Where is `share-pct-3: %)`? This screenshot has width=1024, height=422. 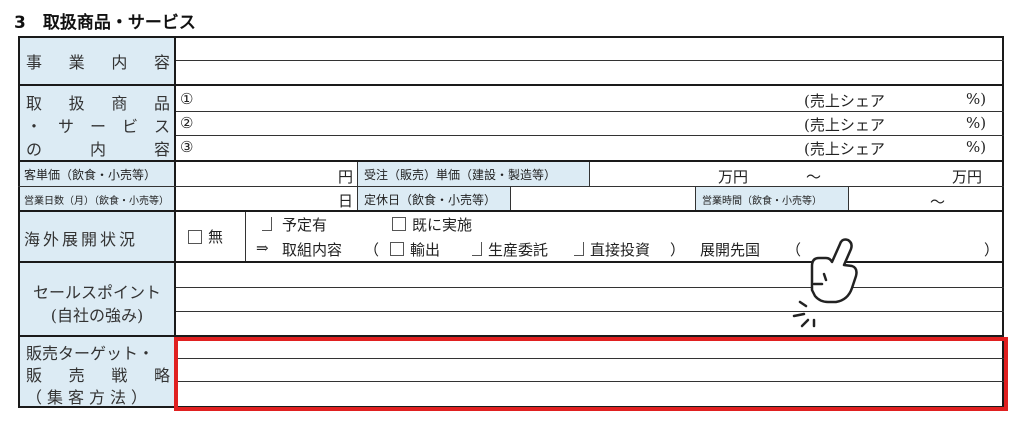 share-pct-3: %) is located at coordinates (976, 147).